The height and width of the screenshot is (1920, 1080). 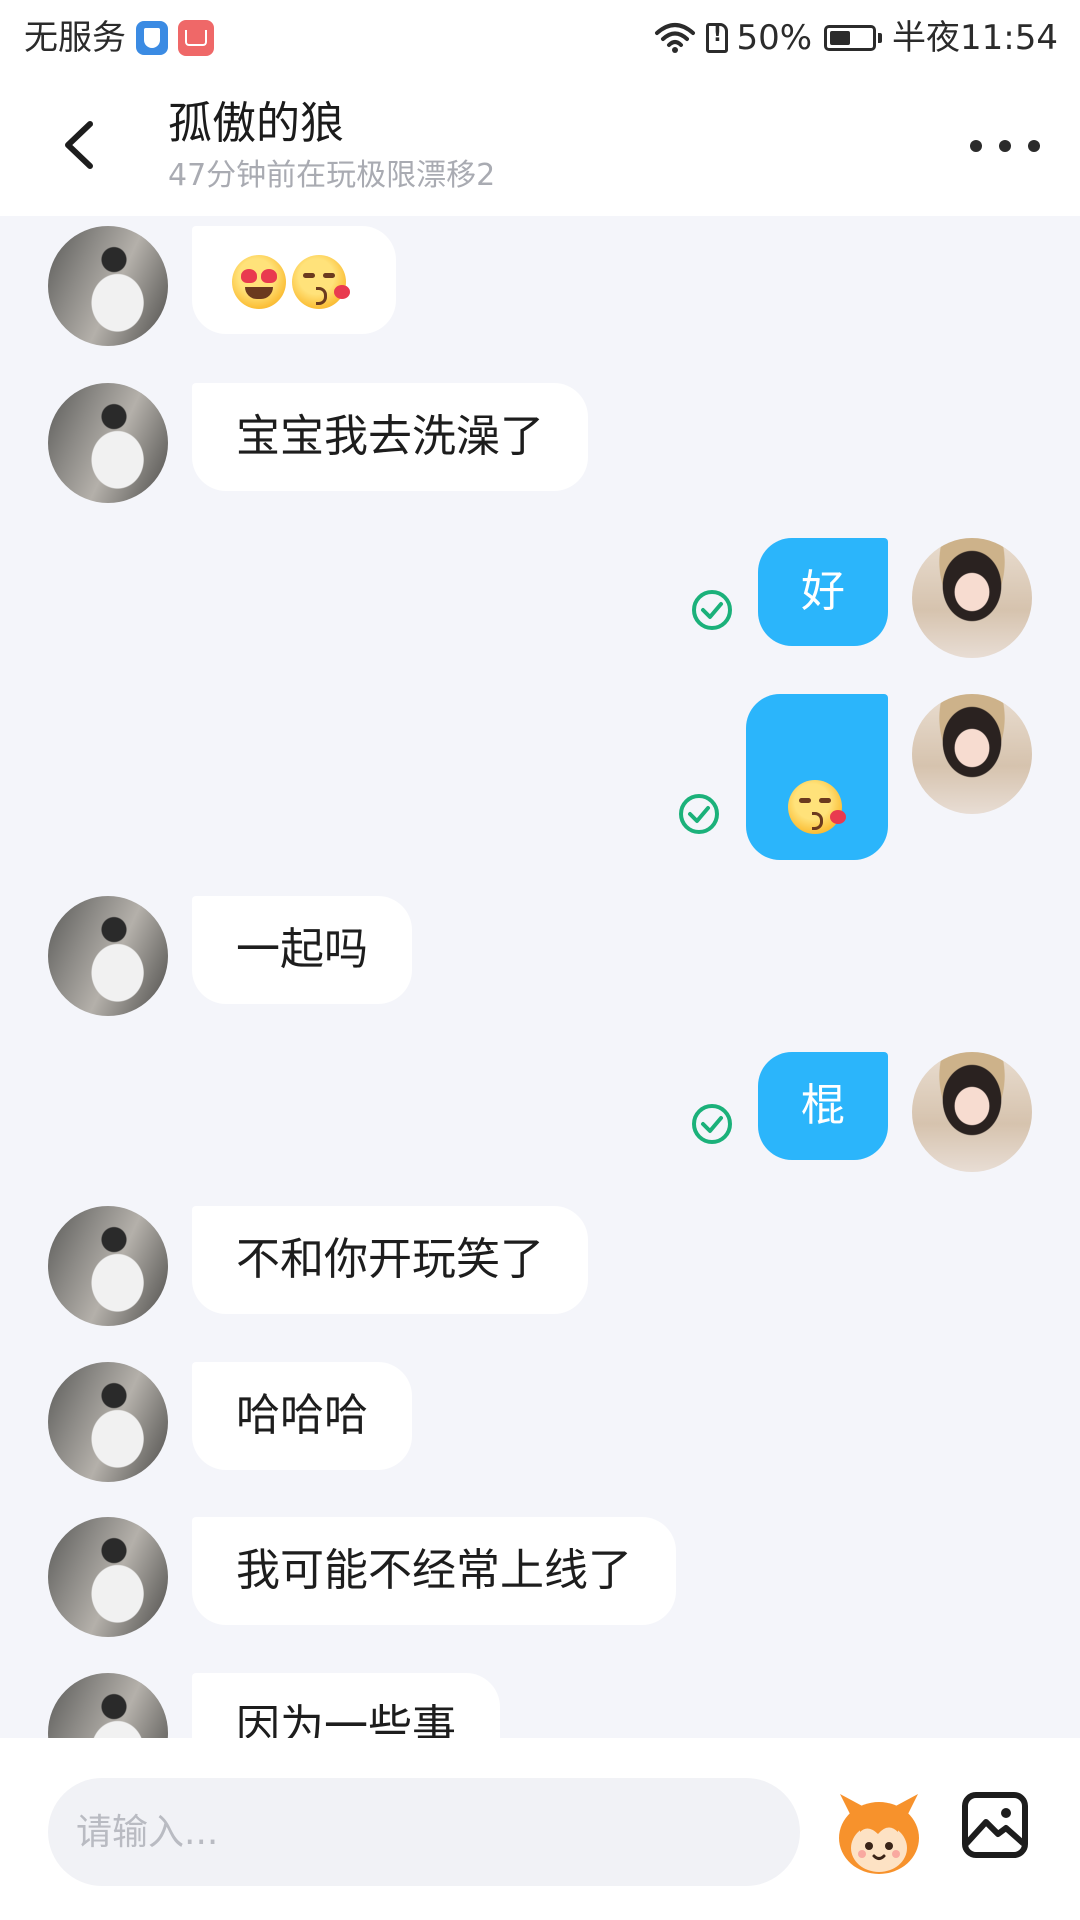 I want to click on more-dots-icon, so click(x=1005, y=146).